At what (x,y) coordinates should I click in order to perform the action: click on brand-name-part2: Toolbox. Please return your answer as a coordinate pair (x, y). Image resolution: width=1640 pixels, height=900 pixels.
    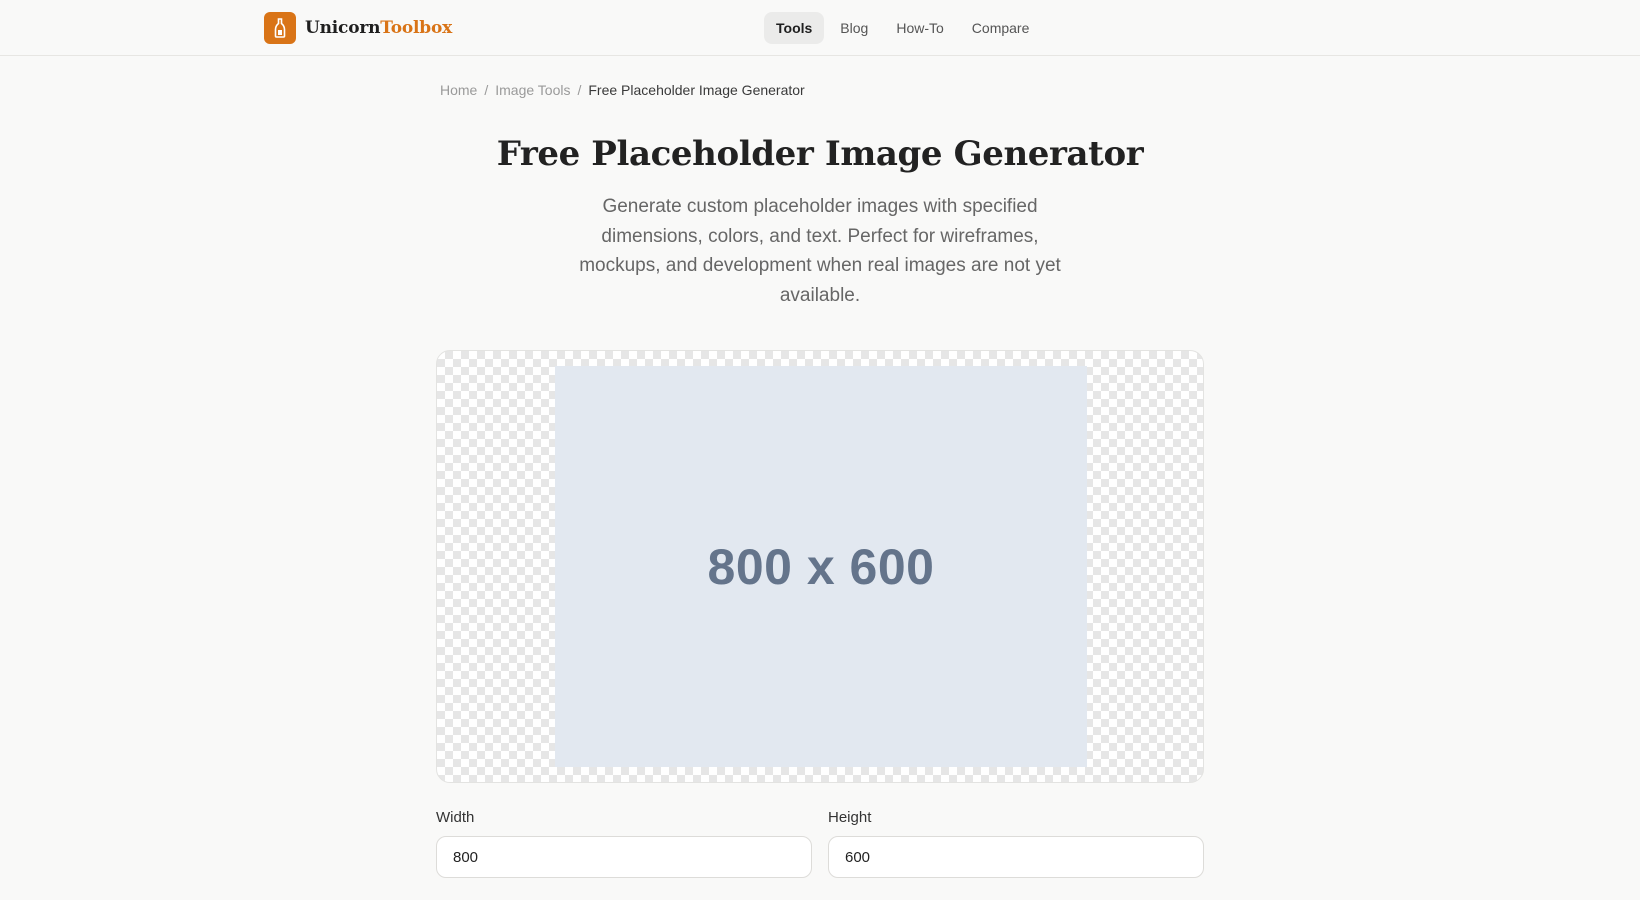
    Looking at the image, I should click on (416, 28).